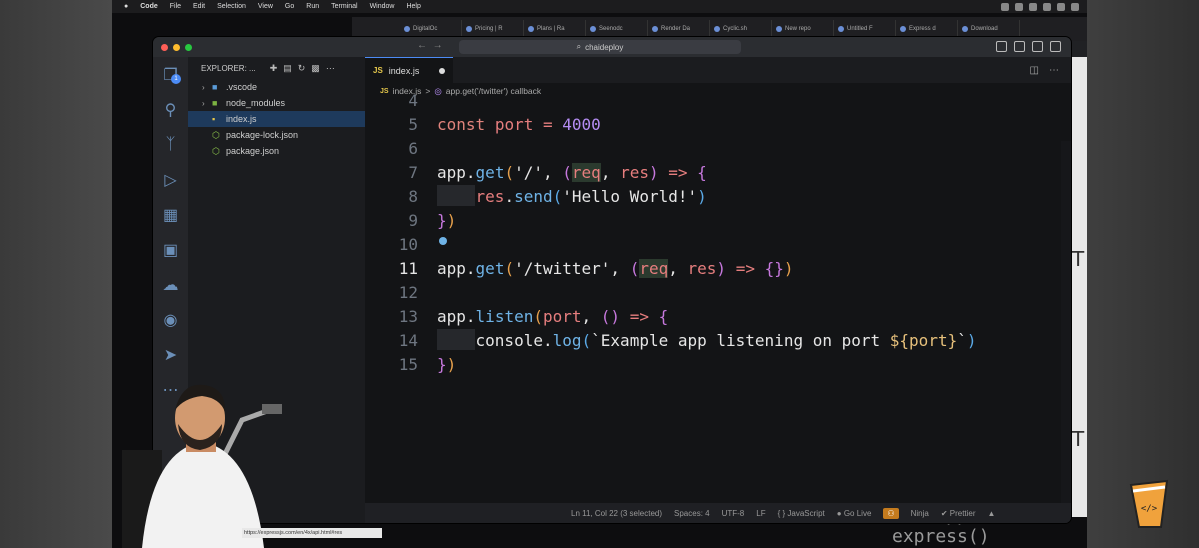 The width and height of the screenshot is (1199, 548). I want to click on menu-window: Window, so click(382, 6).